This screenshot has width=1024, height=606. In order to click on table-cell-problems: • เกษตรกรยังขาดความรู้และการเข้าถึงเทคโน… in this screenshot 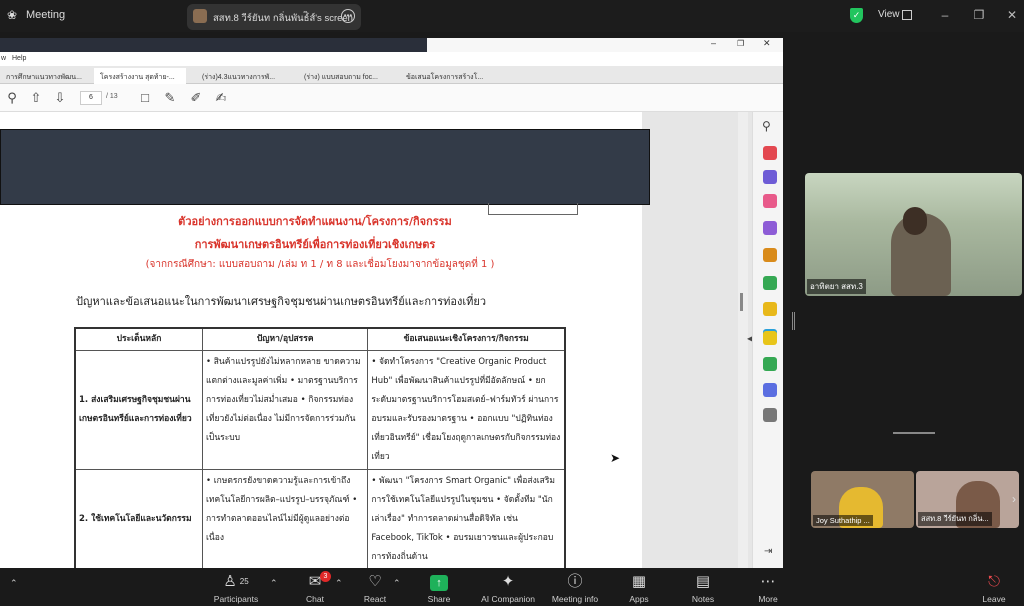, I will do `click(285, 518)`.